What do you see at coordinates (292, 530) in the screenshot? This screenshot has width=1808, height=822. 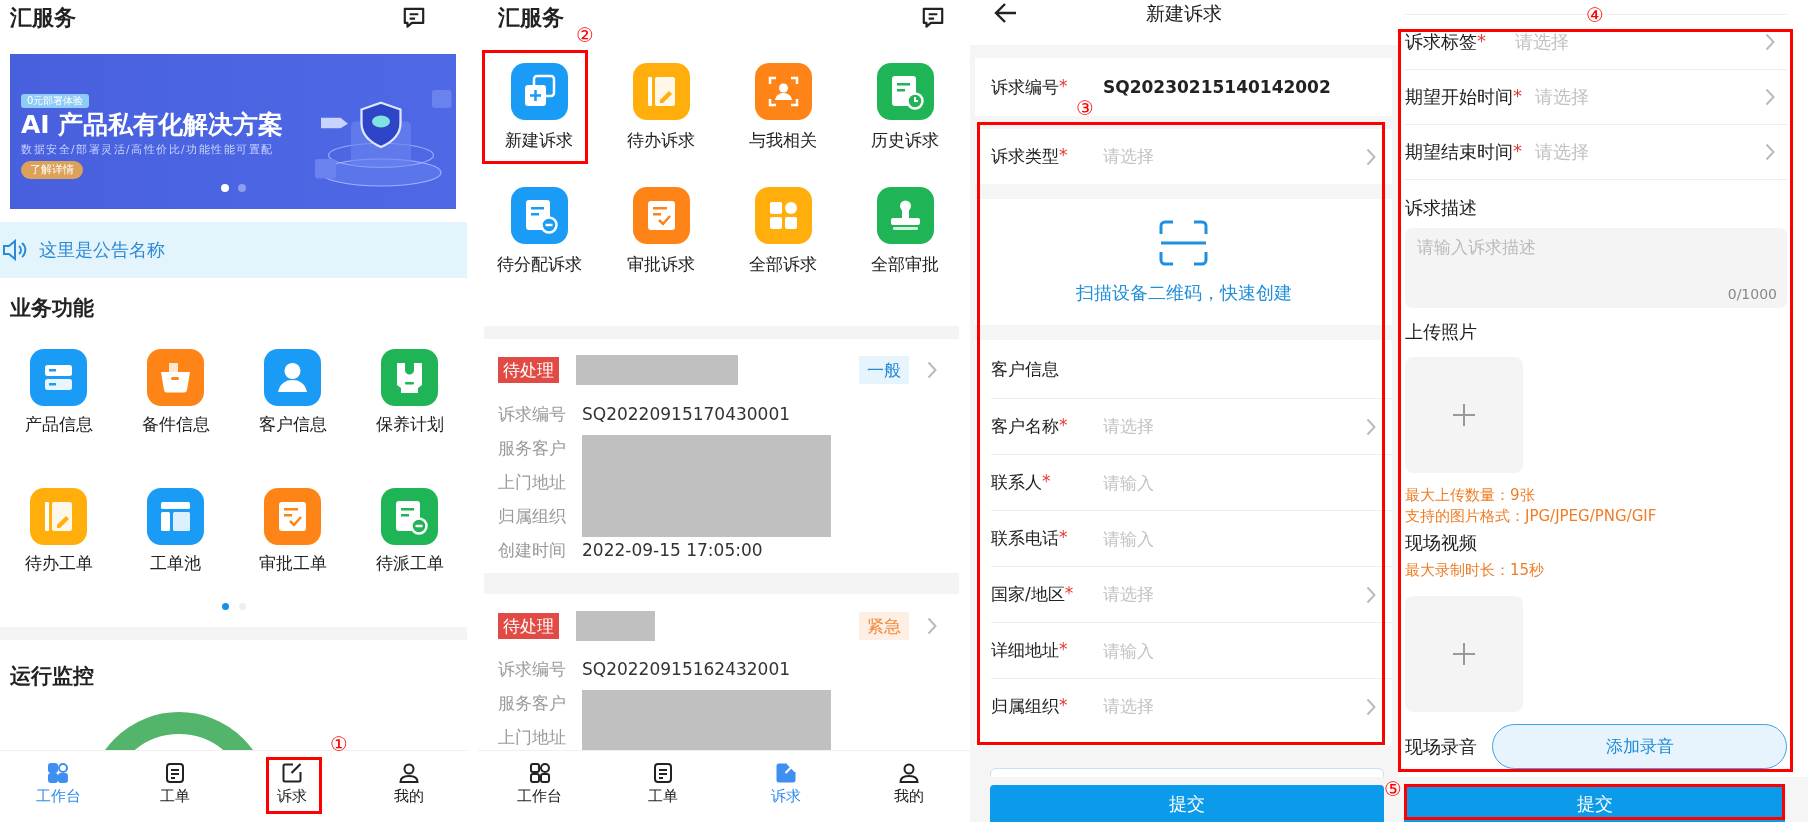 I see `shortcut-button: 审批工单` at bounding box center [292, 530].